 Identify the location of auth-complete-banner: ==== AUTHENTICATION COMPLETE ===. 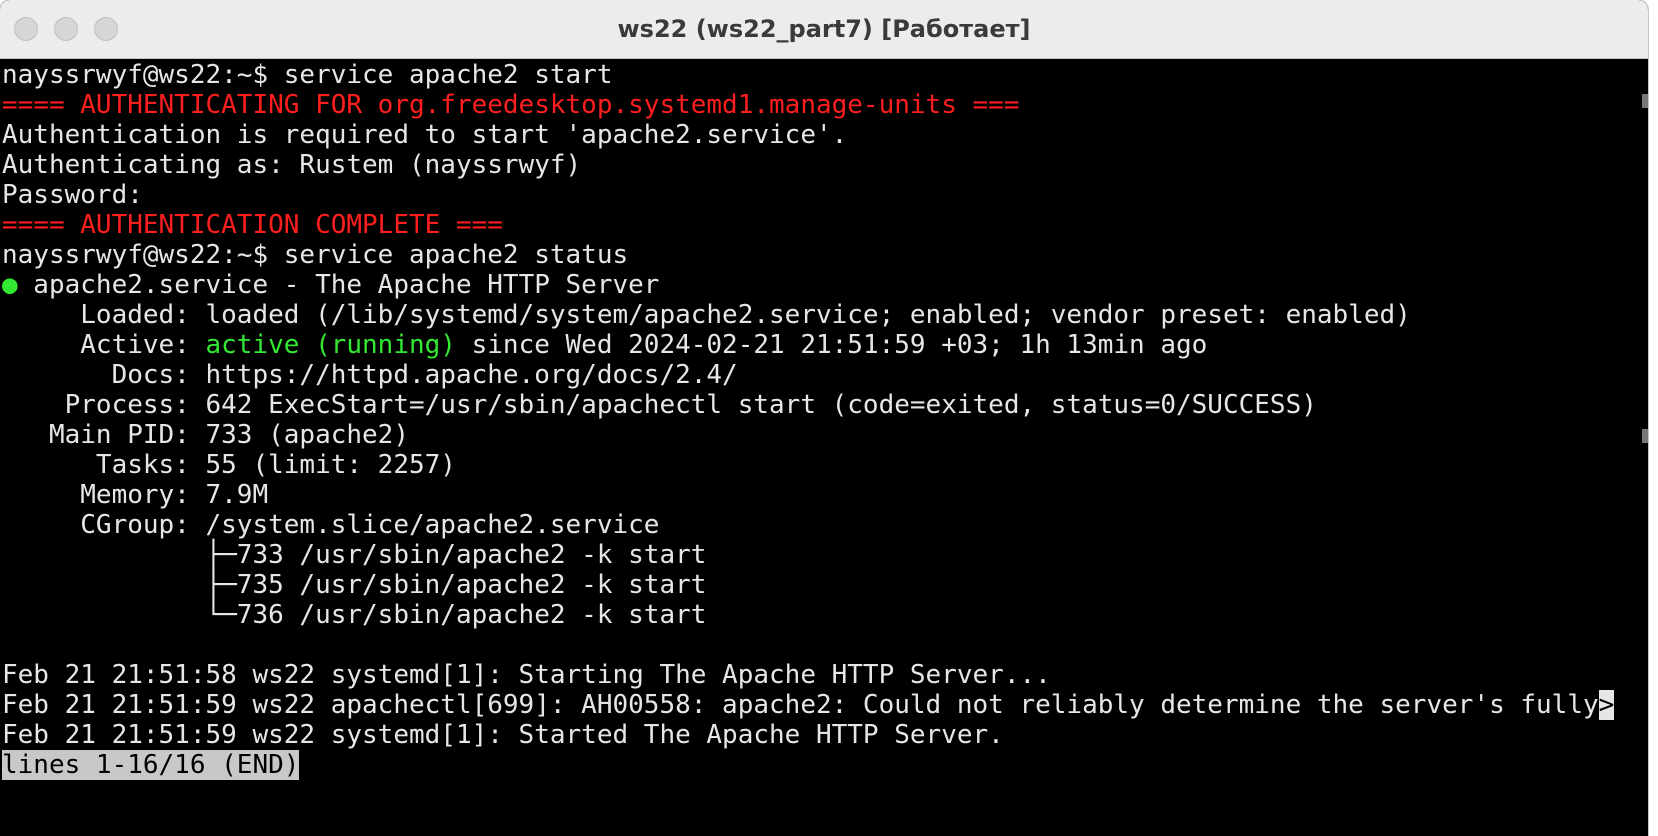
(252, 225).